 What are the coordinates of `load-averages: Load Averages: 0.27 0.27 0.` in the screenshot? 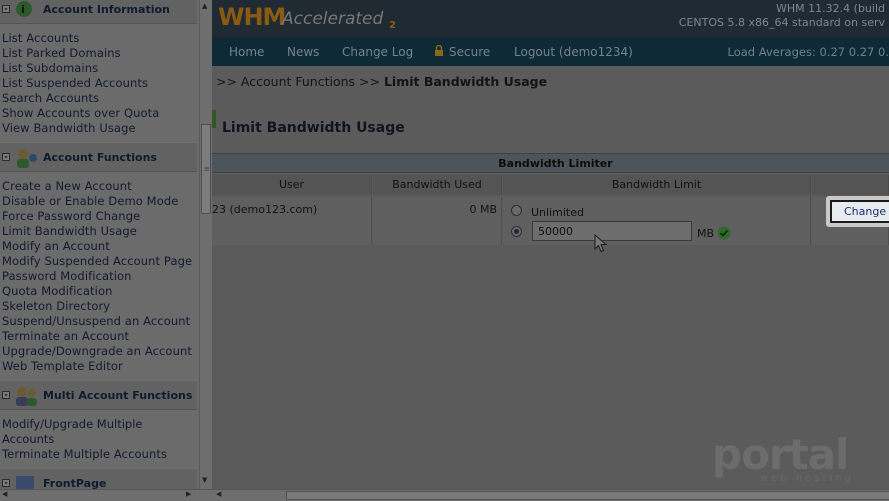 It's located at (808, 52).